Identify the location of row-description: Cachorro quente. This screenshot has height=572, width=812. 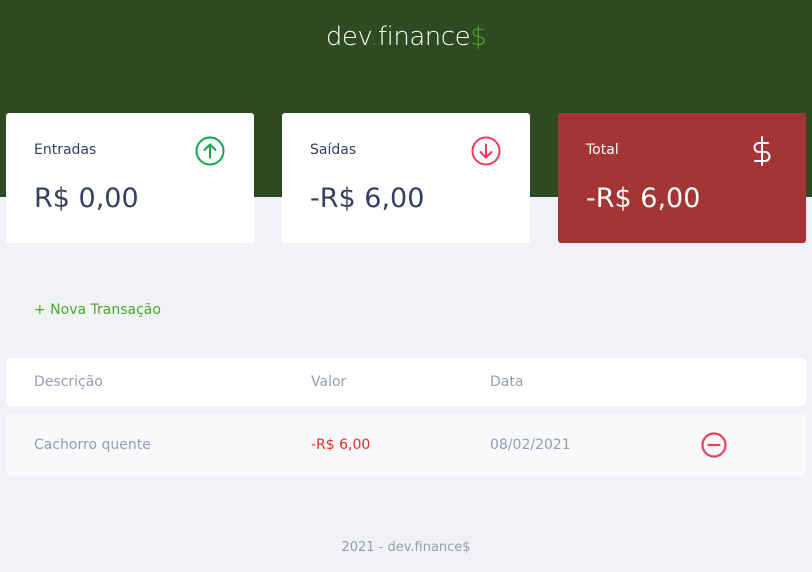
(92, 445).